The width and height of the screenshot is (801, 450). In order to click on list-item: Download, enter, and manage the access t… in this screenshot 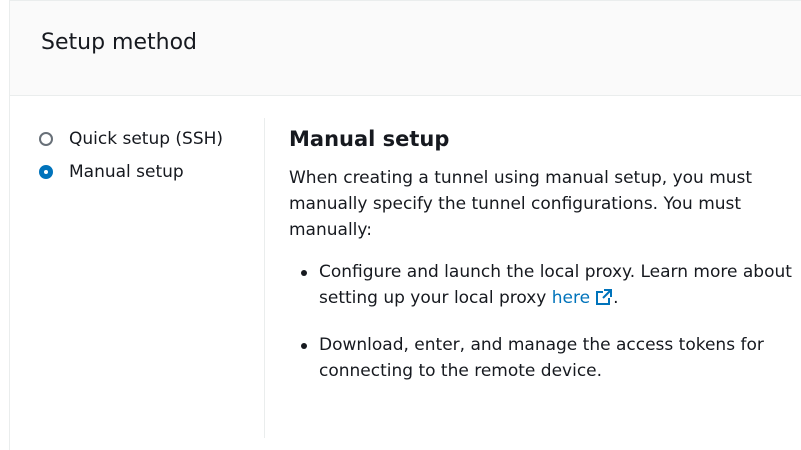, I will do `click(550, 358)`.